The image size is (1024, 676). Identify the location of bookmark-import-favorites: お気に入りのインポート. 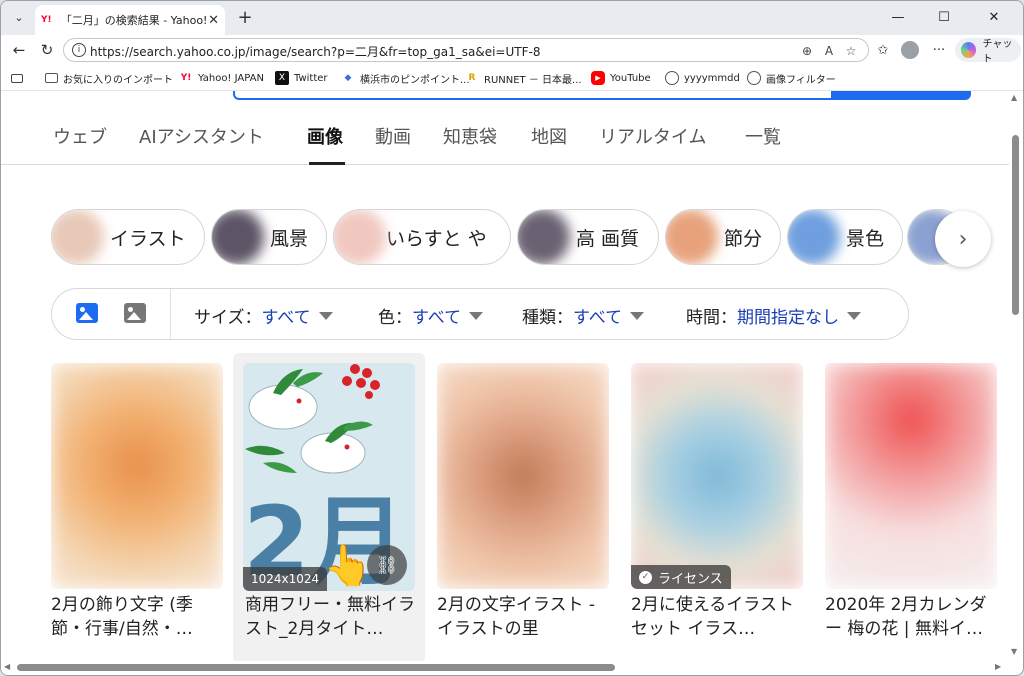
(109, 78).